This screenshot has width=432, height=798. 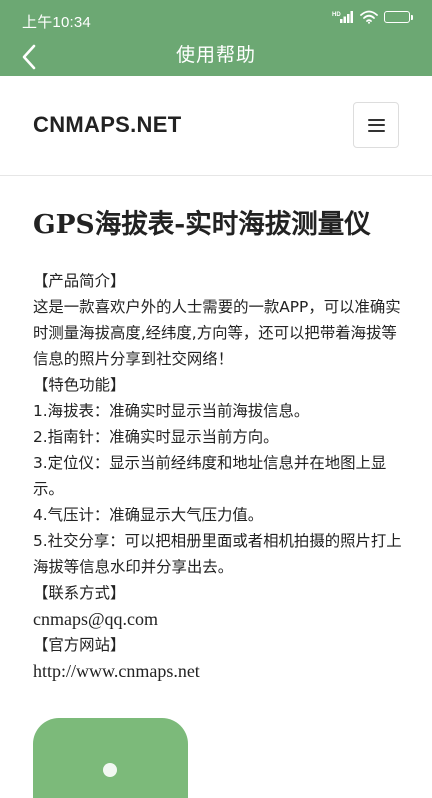 What do you see at coordinates (218, 671) in the screenshot?
I see `website-link: http://www.cnmaps.net` at bounding box center [218, 671].